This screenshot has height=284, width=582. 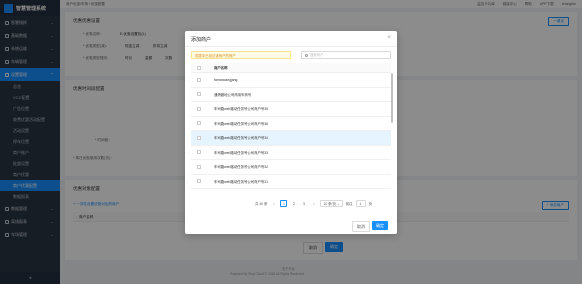 What do you see at coordinates (291, 68) in the screenshot?
I see `list-header: 商户名称` at bounding box center [291, 68].